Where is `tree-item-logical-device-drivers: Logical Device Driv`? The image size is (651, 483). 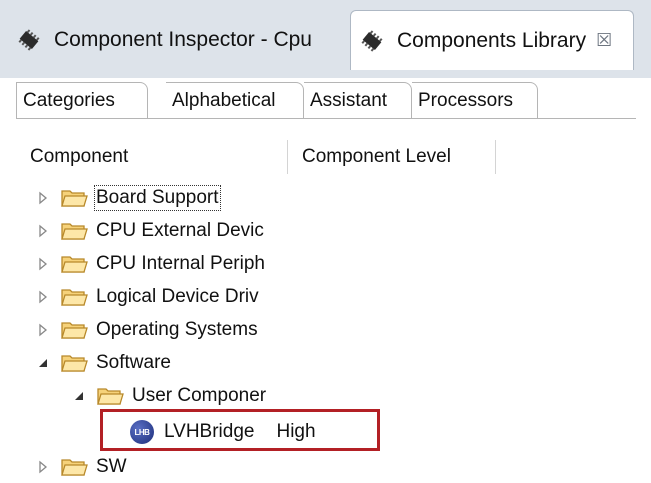
tree-item-logical-device-drivers: Logical Device Driv is located at coordinates (147, 297).